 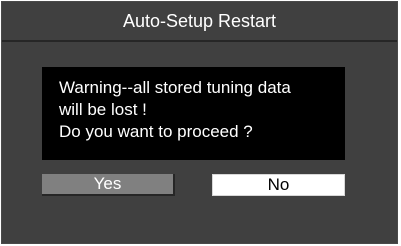 What do you see at coordinates (108, 185) in the screenshot?
I see `yes-button: Yes` at bounding box center [108, 185].